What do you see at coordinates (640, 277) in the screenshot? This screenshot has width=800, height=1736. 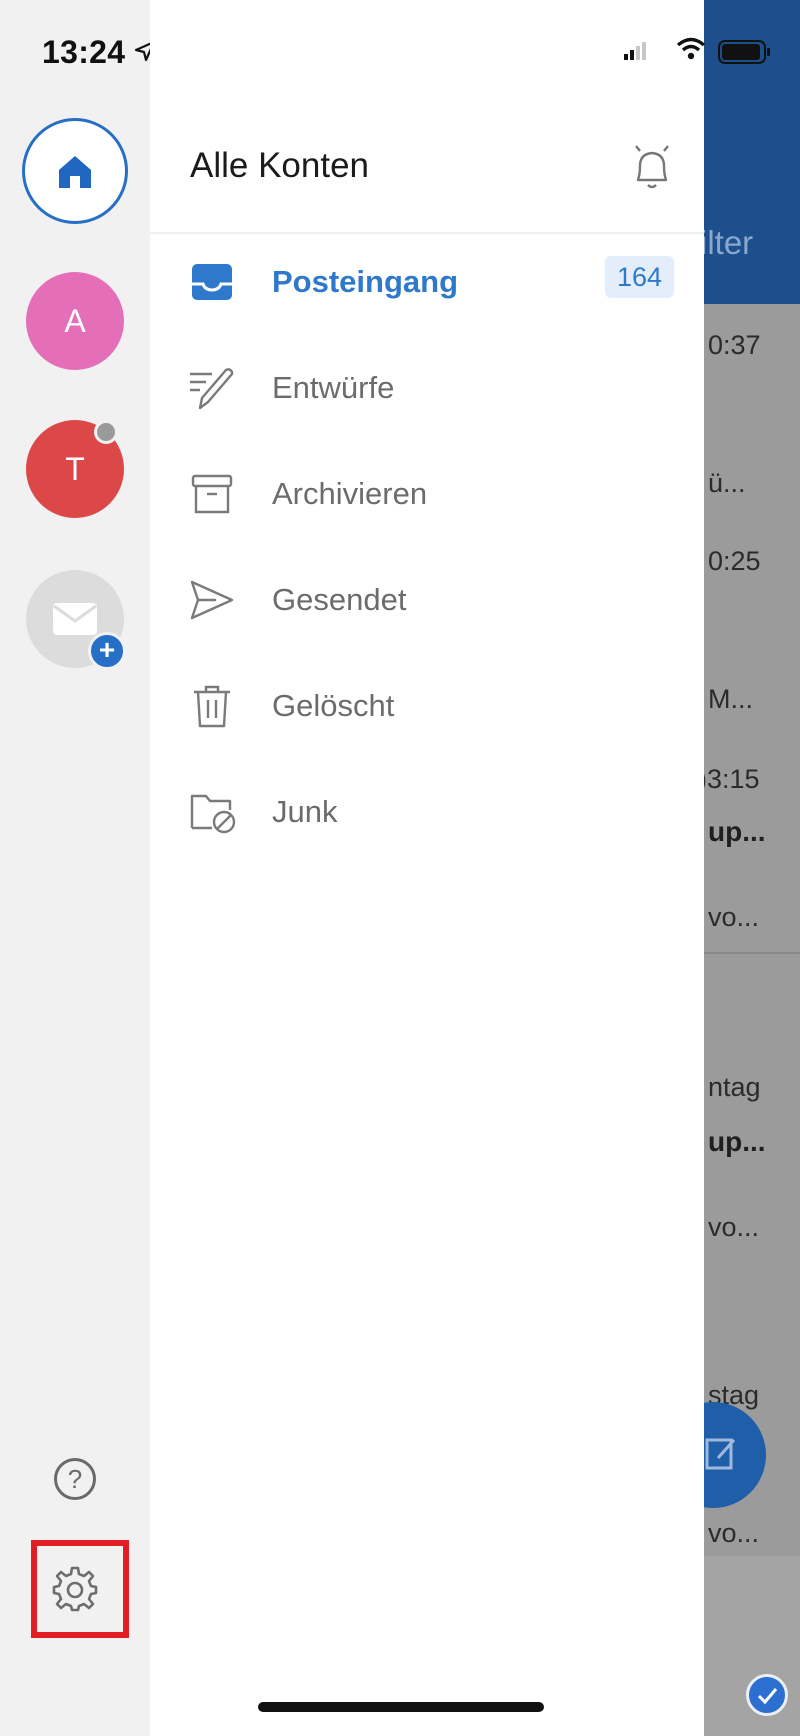 I see `unread-count-badge: 164` at bounding box center [640, 277].